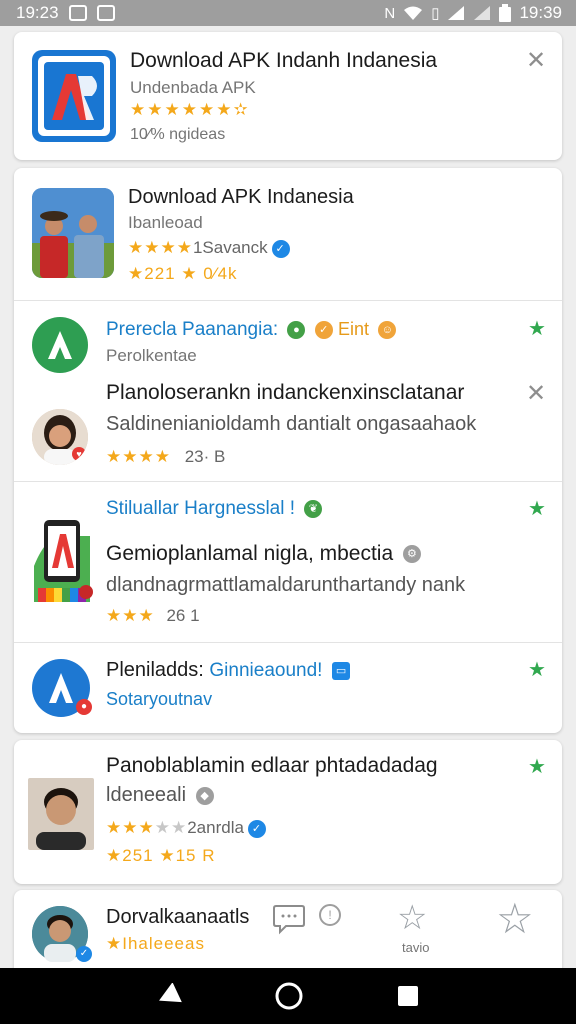  I want to click on rating-stars: ★★★★1Savanck ✓, so click(209, 248).